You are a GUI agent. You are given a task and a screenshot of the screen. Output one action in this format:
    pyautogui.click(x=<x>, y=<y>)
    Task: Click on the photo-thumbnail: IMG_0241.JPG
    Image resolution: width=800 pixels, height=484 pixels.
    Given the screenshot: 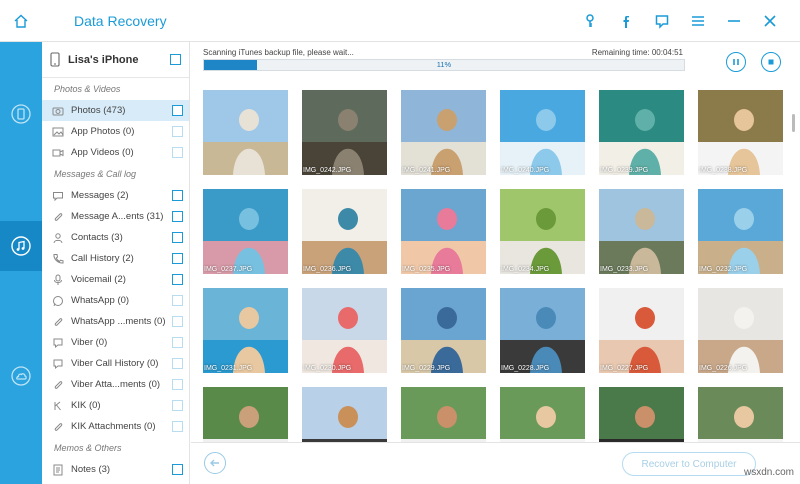 What is the action you would take?
    pyautogui.click(x=443, y=132)
    